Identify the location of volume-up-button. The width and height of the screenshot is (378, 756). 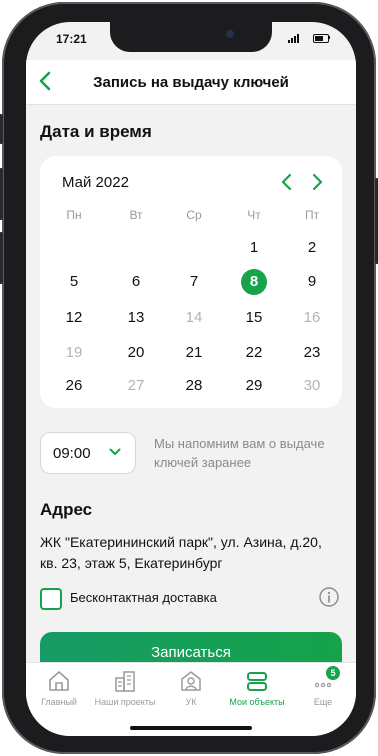
(1, 194).